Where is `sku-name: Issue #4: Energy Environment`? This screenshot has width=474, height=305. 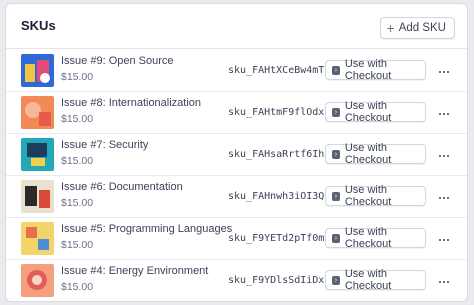
sku-name: Issue #4: Energy Environment is located at coordinates (135, 271).